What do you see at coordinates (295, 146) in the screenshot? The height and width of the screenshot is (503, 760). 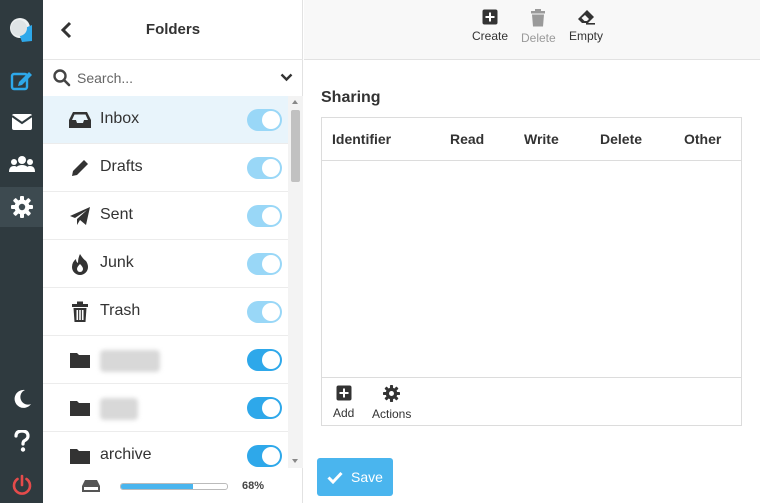 I see `scrollbar-thumb` at bounding box center [295, 146].